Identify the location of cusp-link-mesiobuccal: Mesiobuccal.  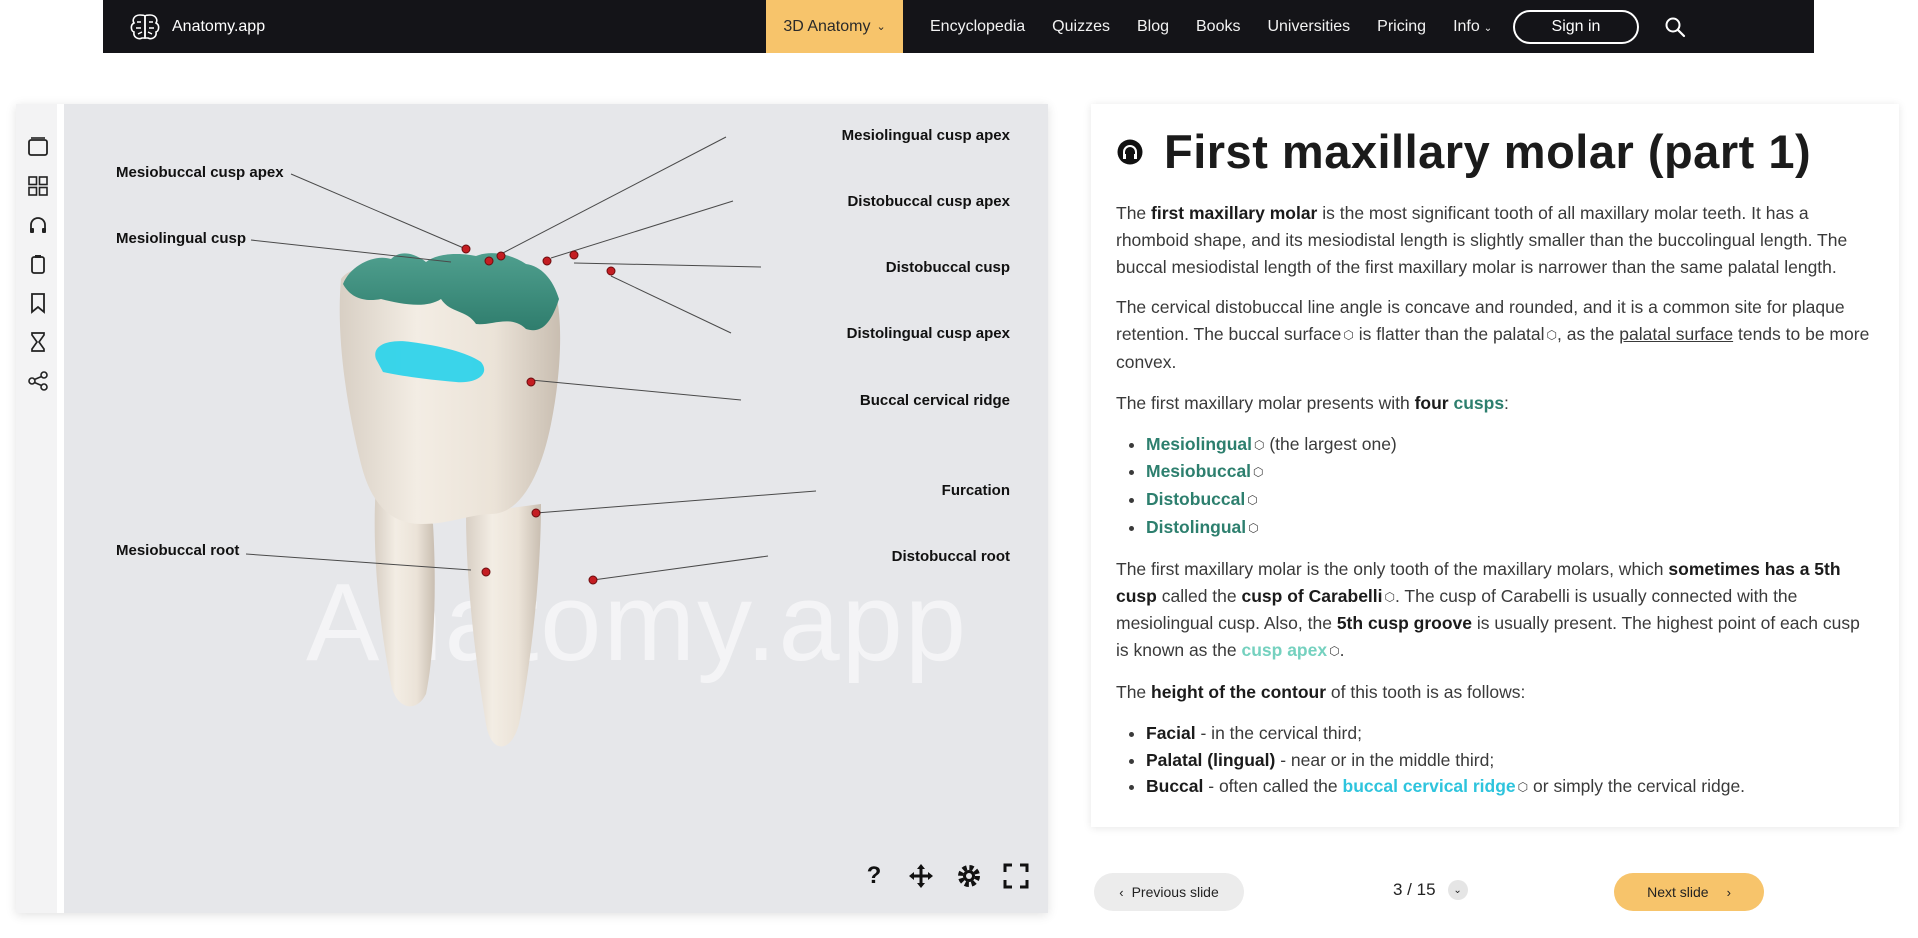
(1198, 471).